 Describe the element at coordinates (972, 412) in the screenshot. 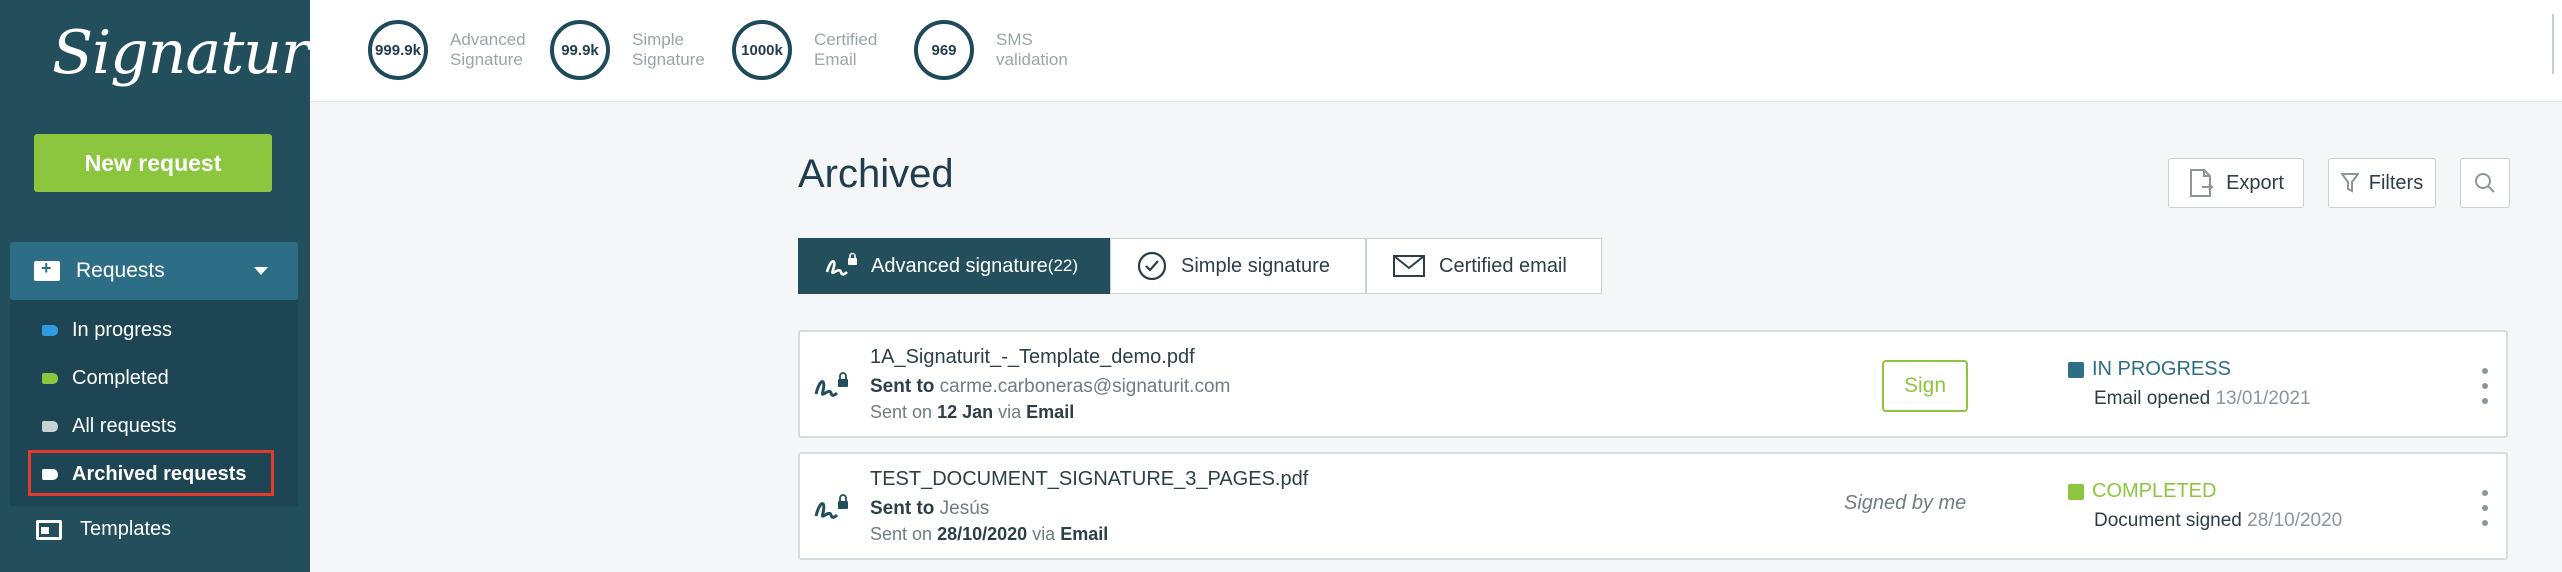

I see `sent-on: Sent on 12 Jan via Email` at that location.